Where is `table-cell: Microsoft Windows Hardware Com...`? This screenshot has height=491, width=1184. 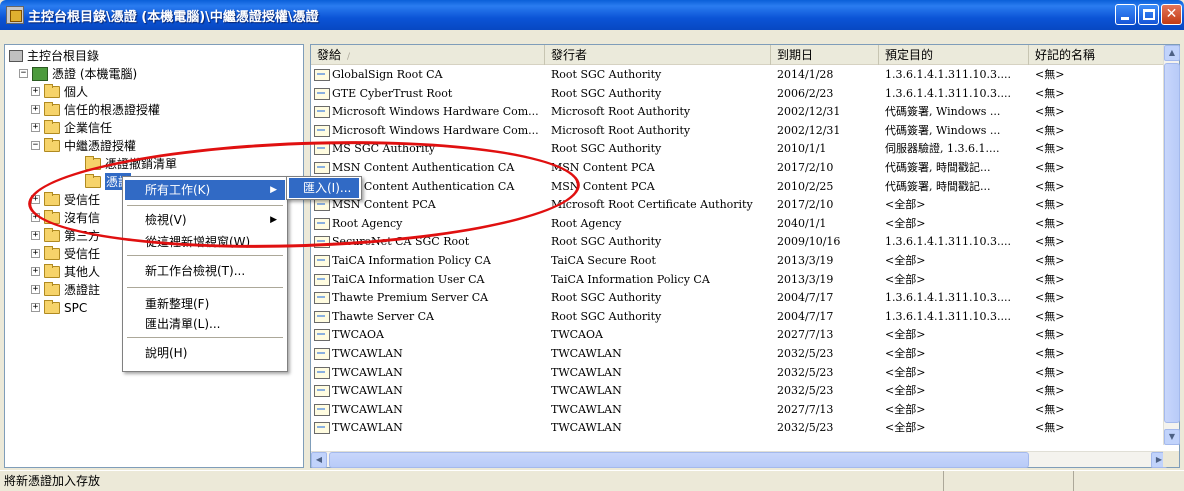
table-cell: Microsoft Windows Hardware Com... is located at coordinates (428, 112).